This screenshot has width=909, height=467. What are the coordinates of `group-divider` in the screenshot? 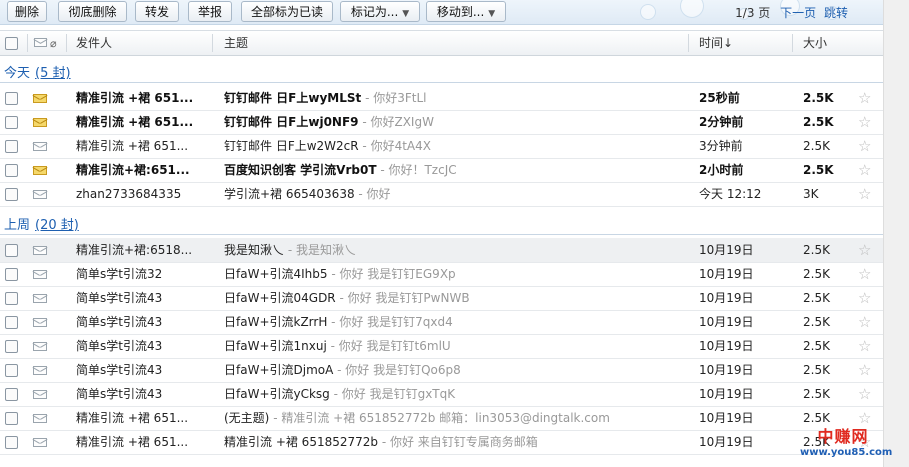 It's located at (441, 82).